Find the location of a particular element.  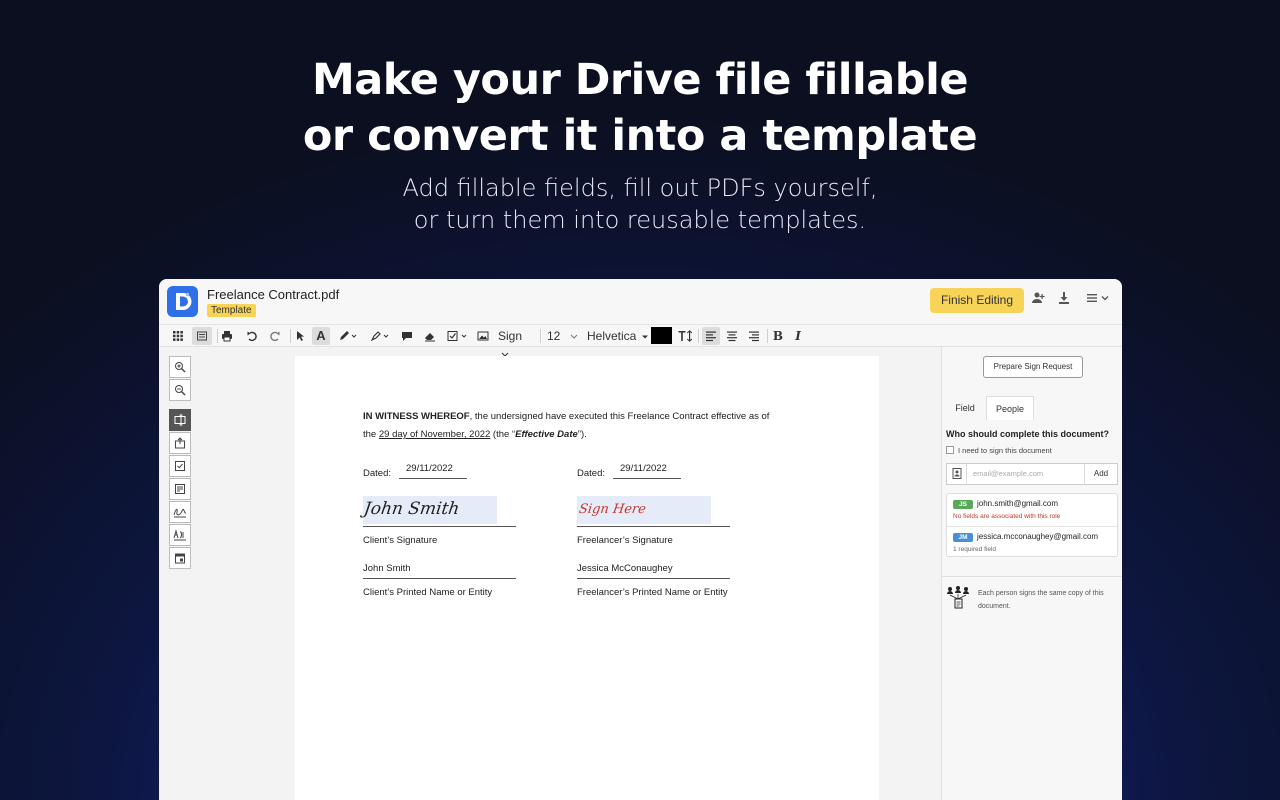

sign-label: Sign is located at coordinates (510, 336).